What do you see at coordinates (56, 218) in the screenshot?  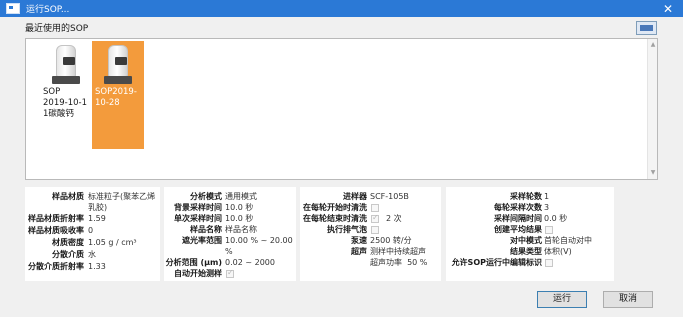 I see `sample-ri-label: 样品材质折射率` at bounding box center [56, 218].